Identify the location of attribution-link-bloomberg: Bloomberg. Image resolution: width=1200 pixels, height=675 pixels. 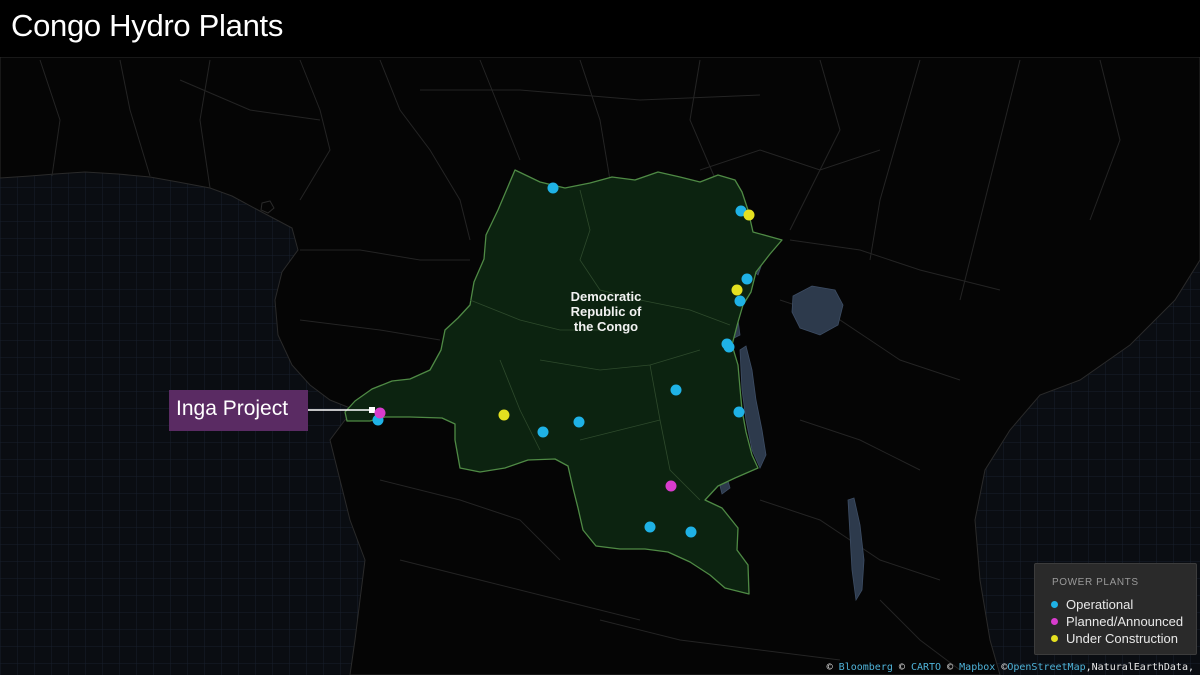
(866, 667).